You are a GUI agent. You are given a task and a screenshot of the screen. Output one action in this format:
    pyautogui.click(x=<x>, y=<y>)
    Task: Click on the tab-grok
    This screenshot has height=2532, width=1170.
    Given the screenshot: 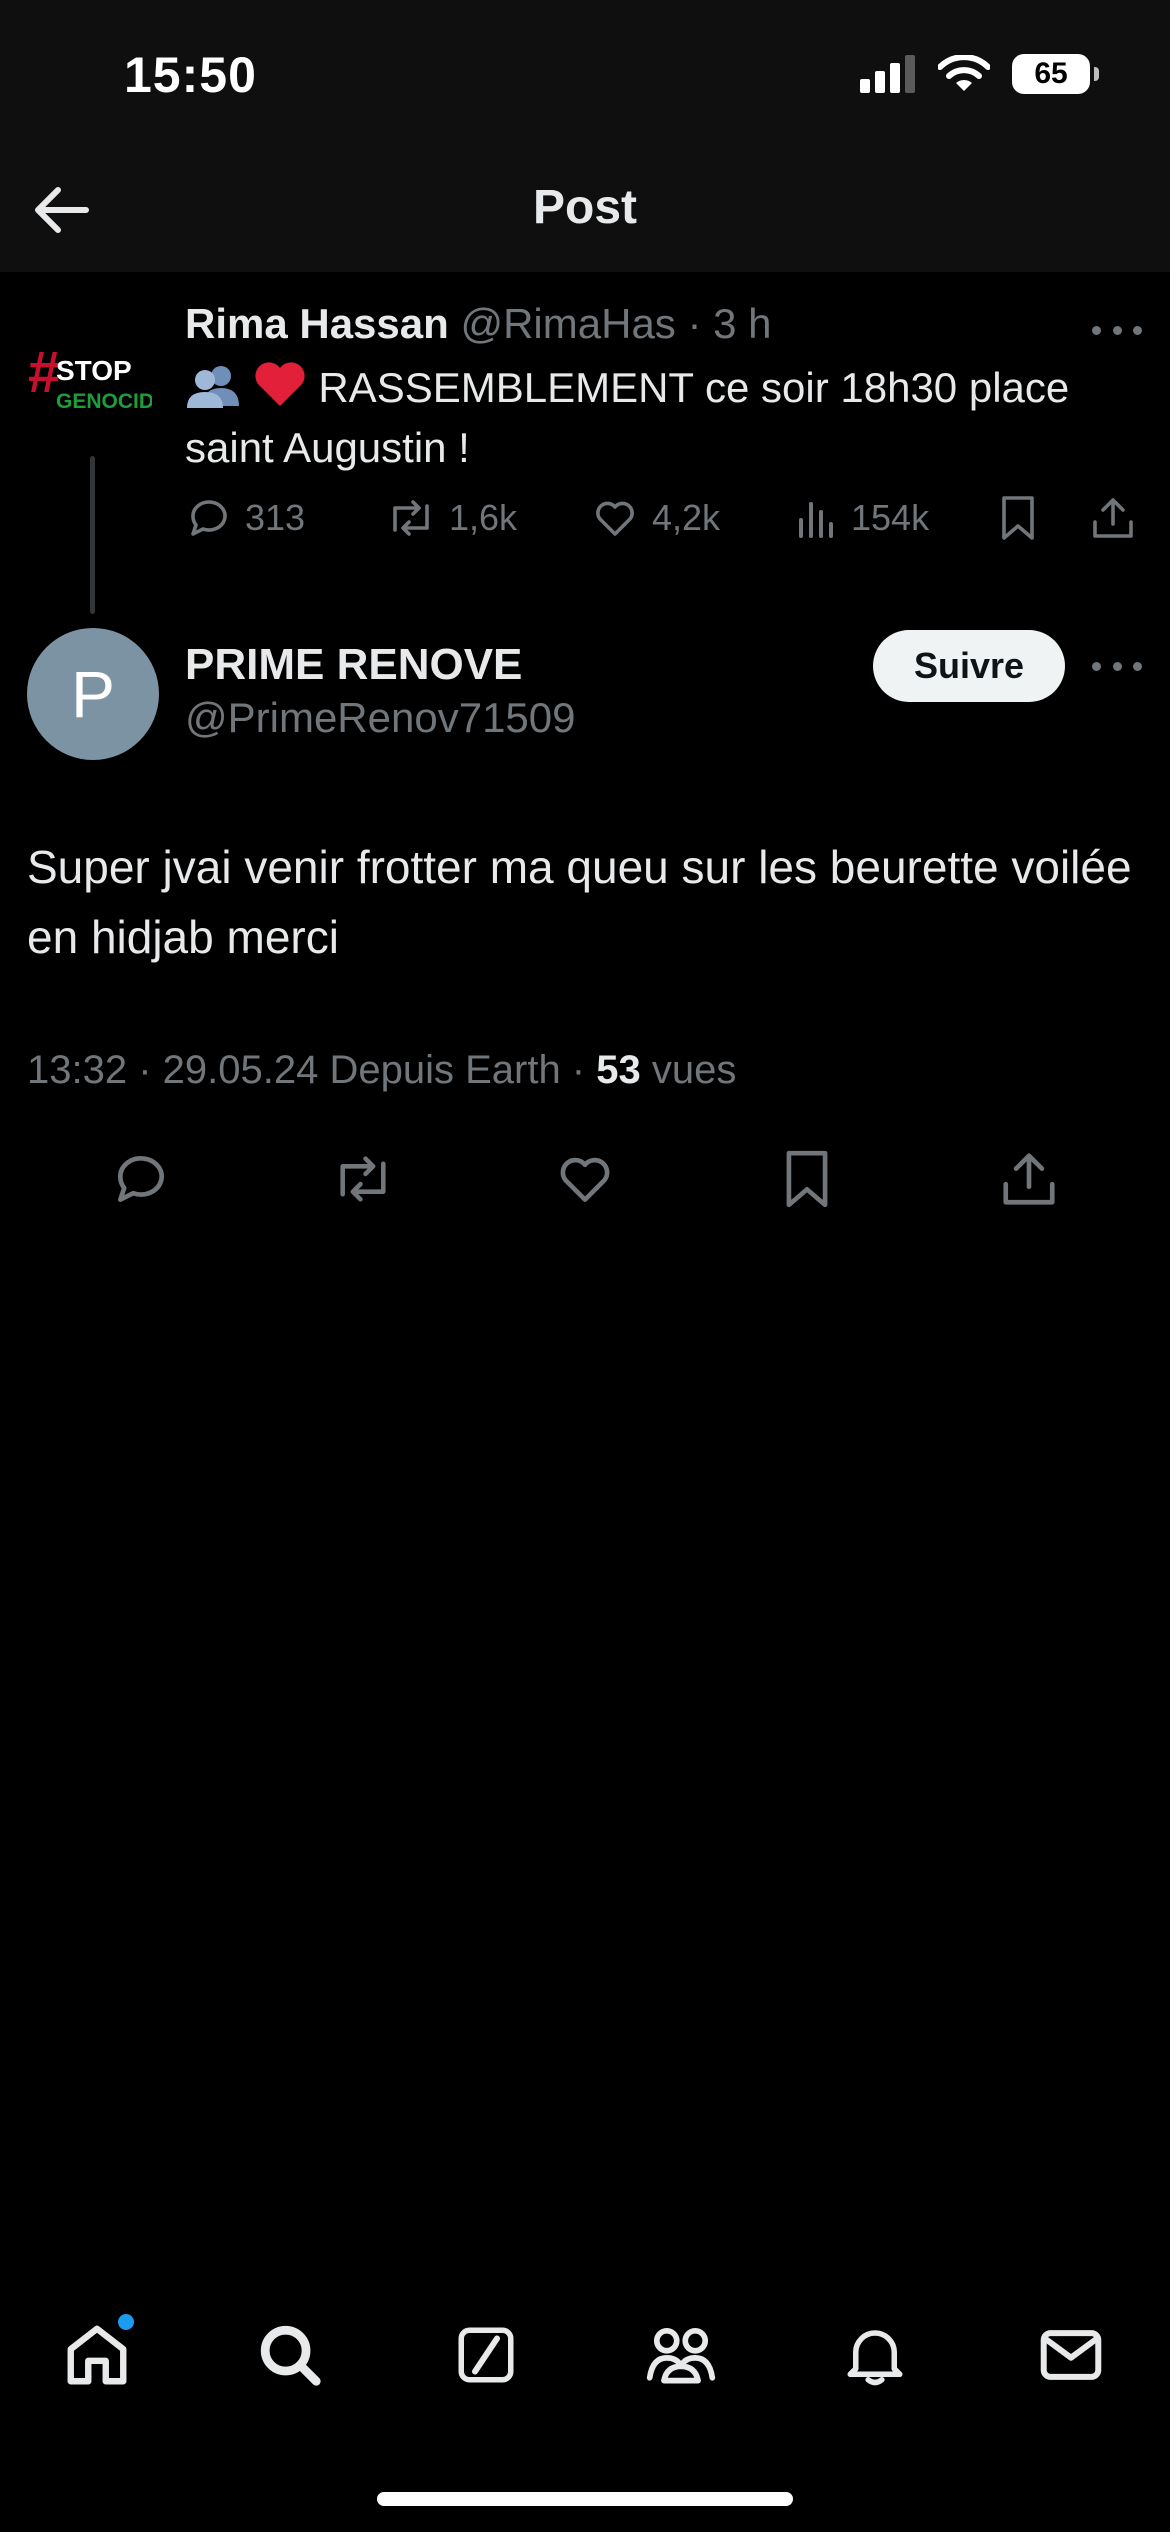 What is the action you would take?
    pyautogui.click(x=486, y=2355)
    